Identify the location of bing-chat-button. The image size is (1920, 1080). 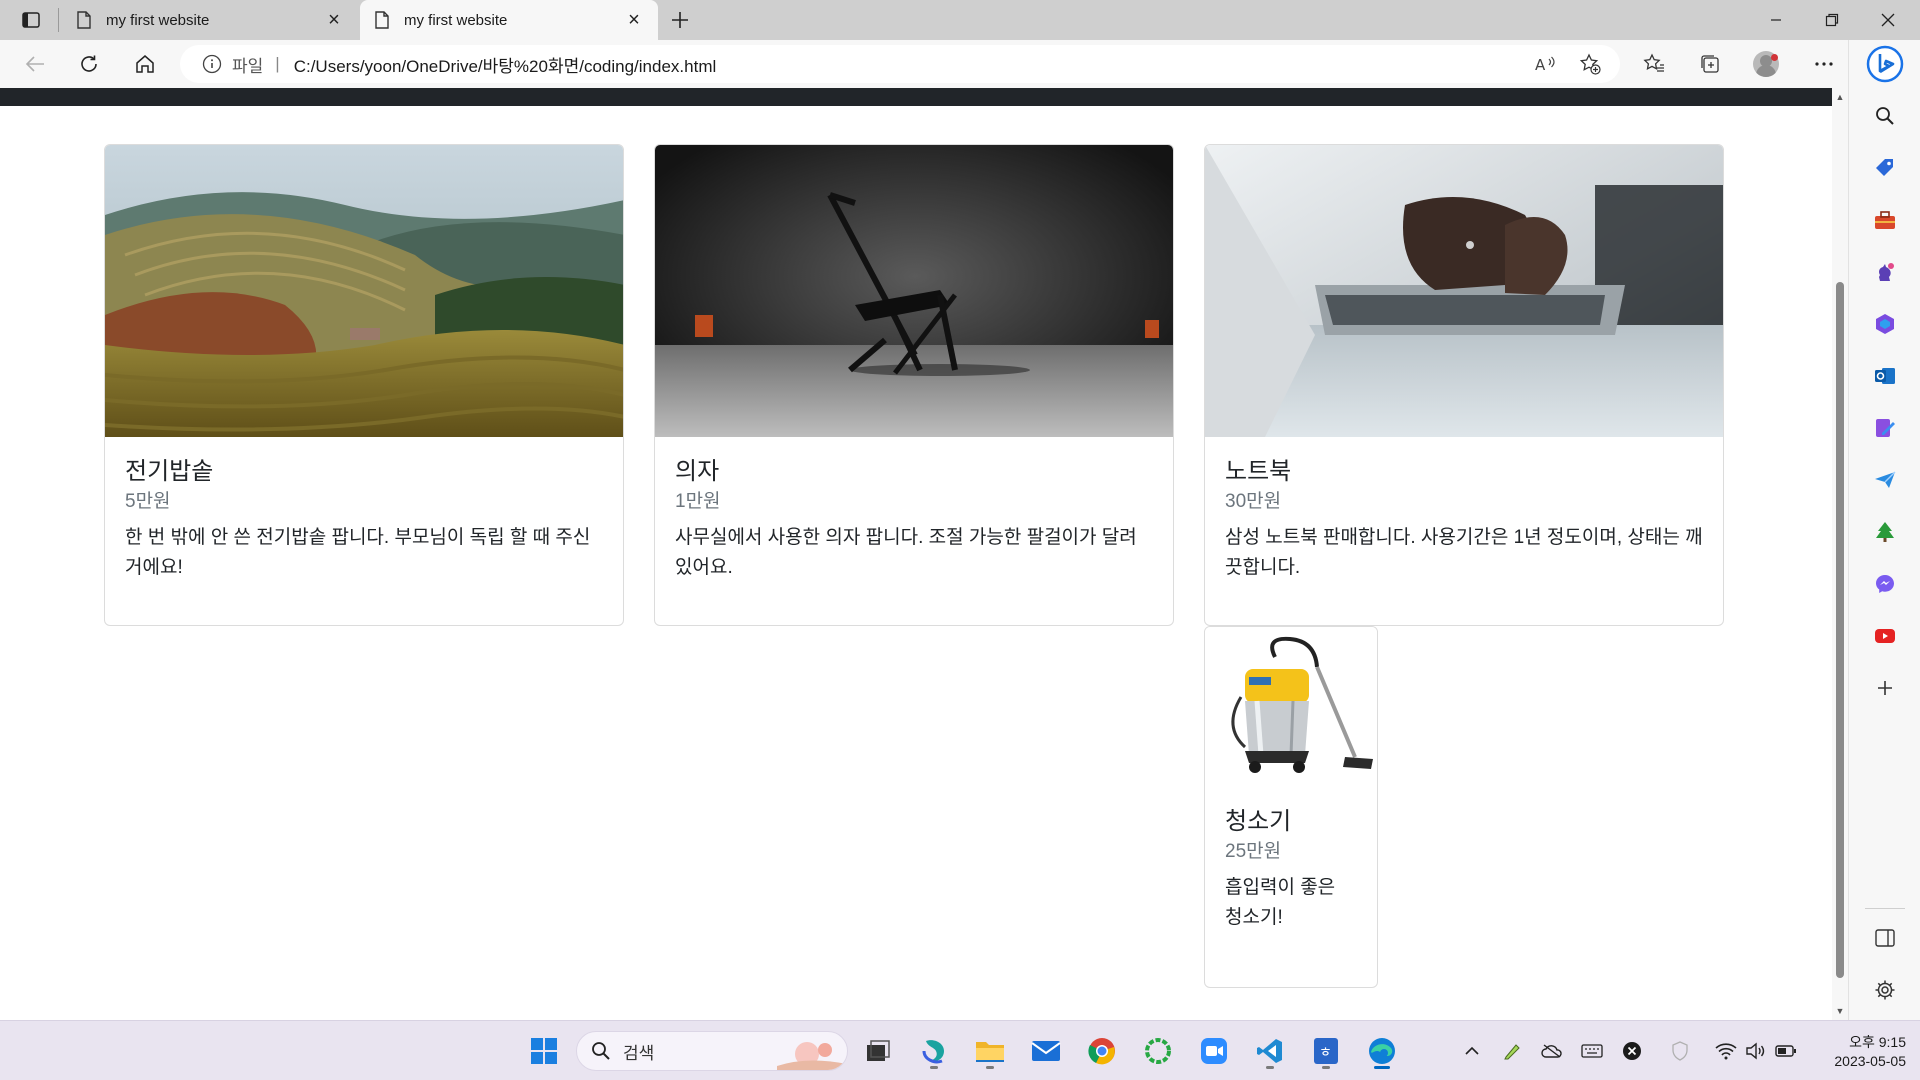
(1884, 64).